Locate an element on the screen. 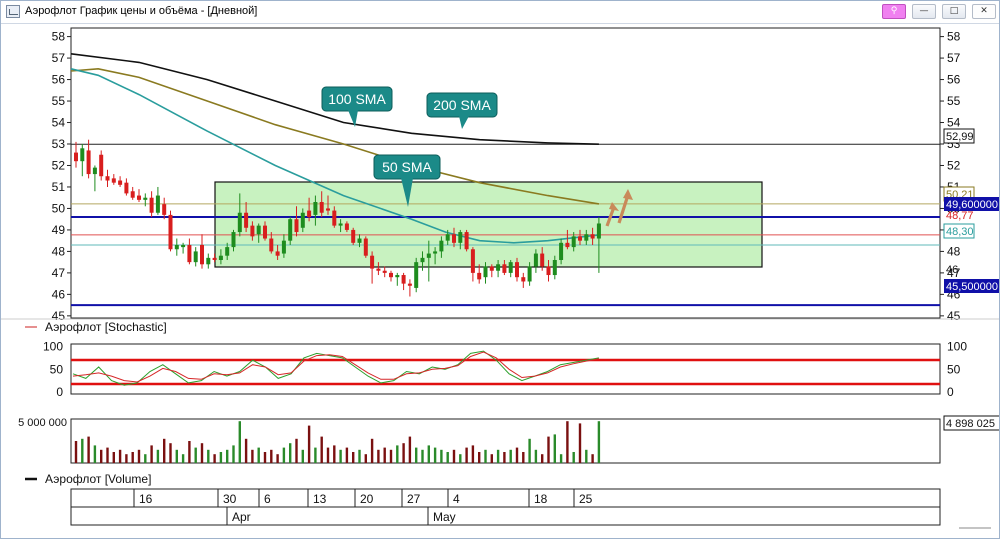 Image resolution: width=1000 pixels, height=539 pixels. stoch-tick-label-left: 100 is located at coordinates (53, 347).